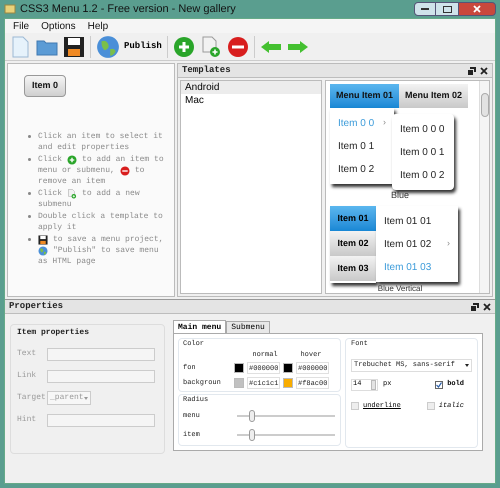  I want to click on field-label: Text, so click(27, 354).